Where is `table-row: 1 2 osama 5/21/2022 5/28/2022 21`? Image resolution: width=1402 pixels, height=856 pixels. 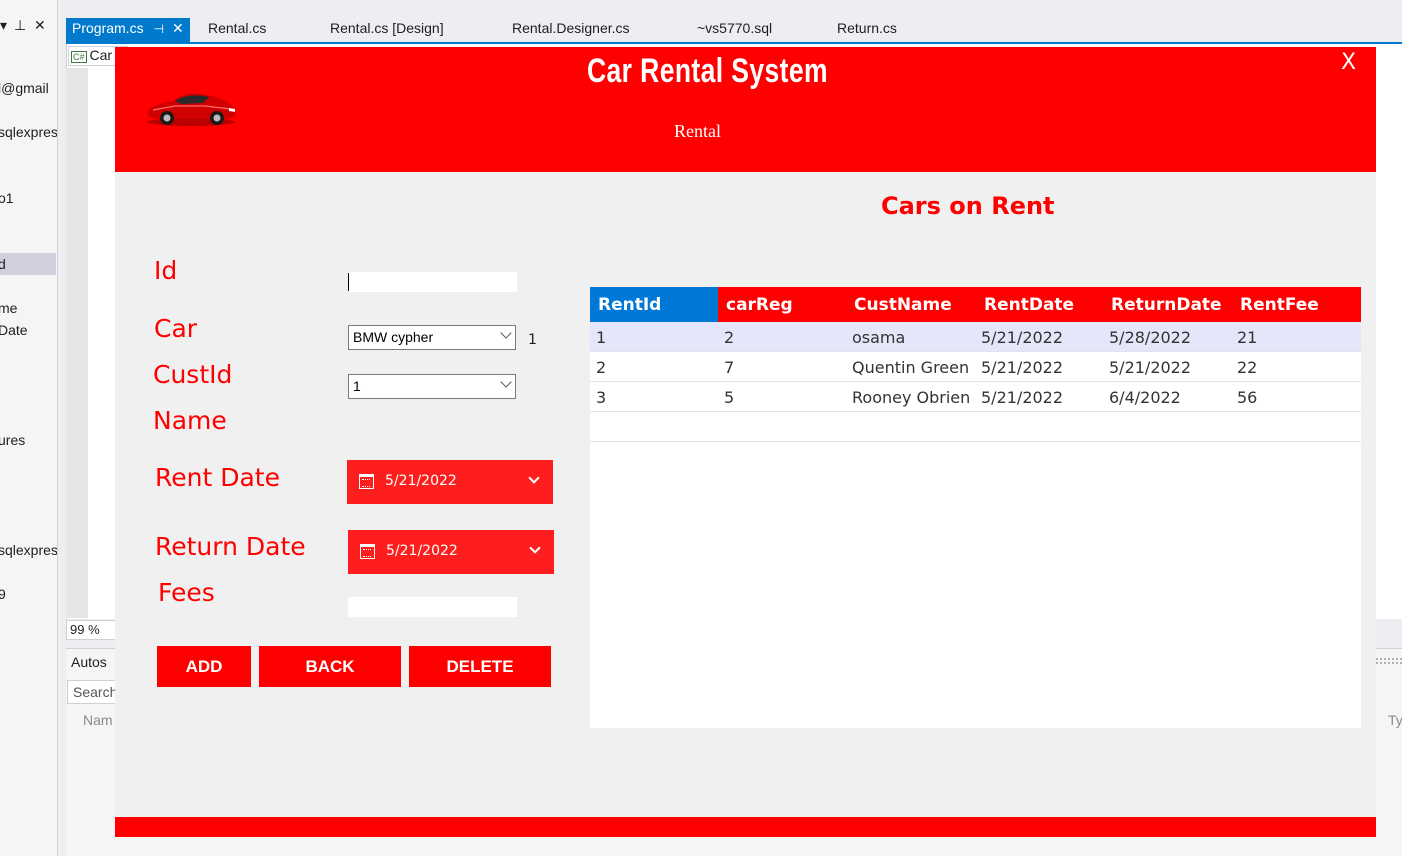
table-row: 1 2 osama 5/21/2022 5/28/2022 21 is located at coordinates (975, 337).